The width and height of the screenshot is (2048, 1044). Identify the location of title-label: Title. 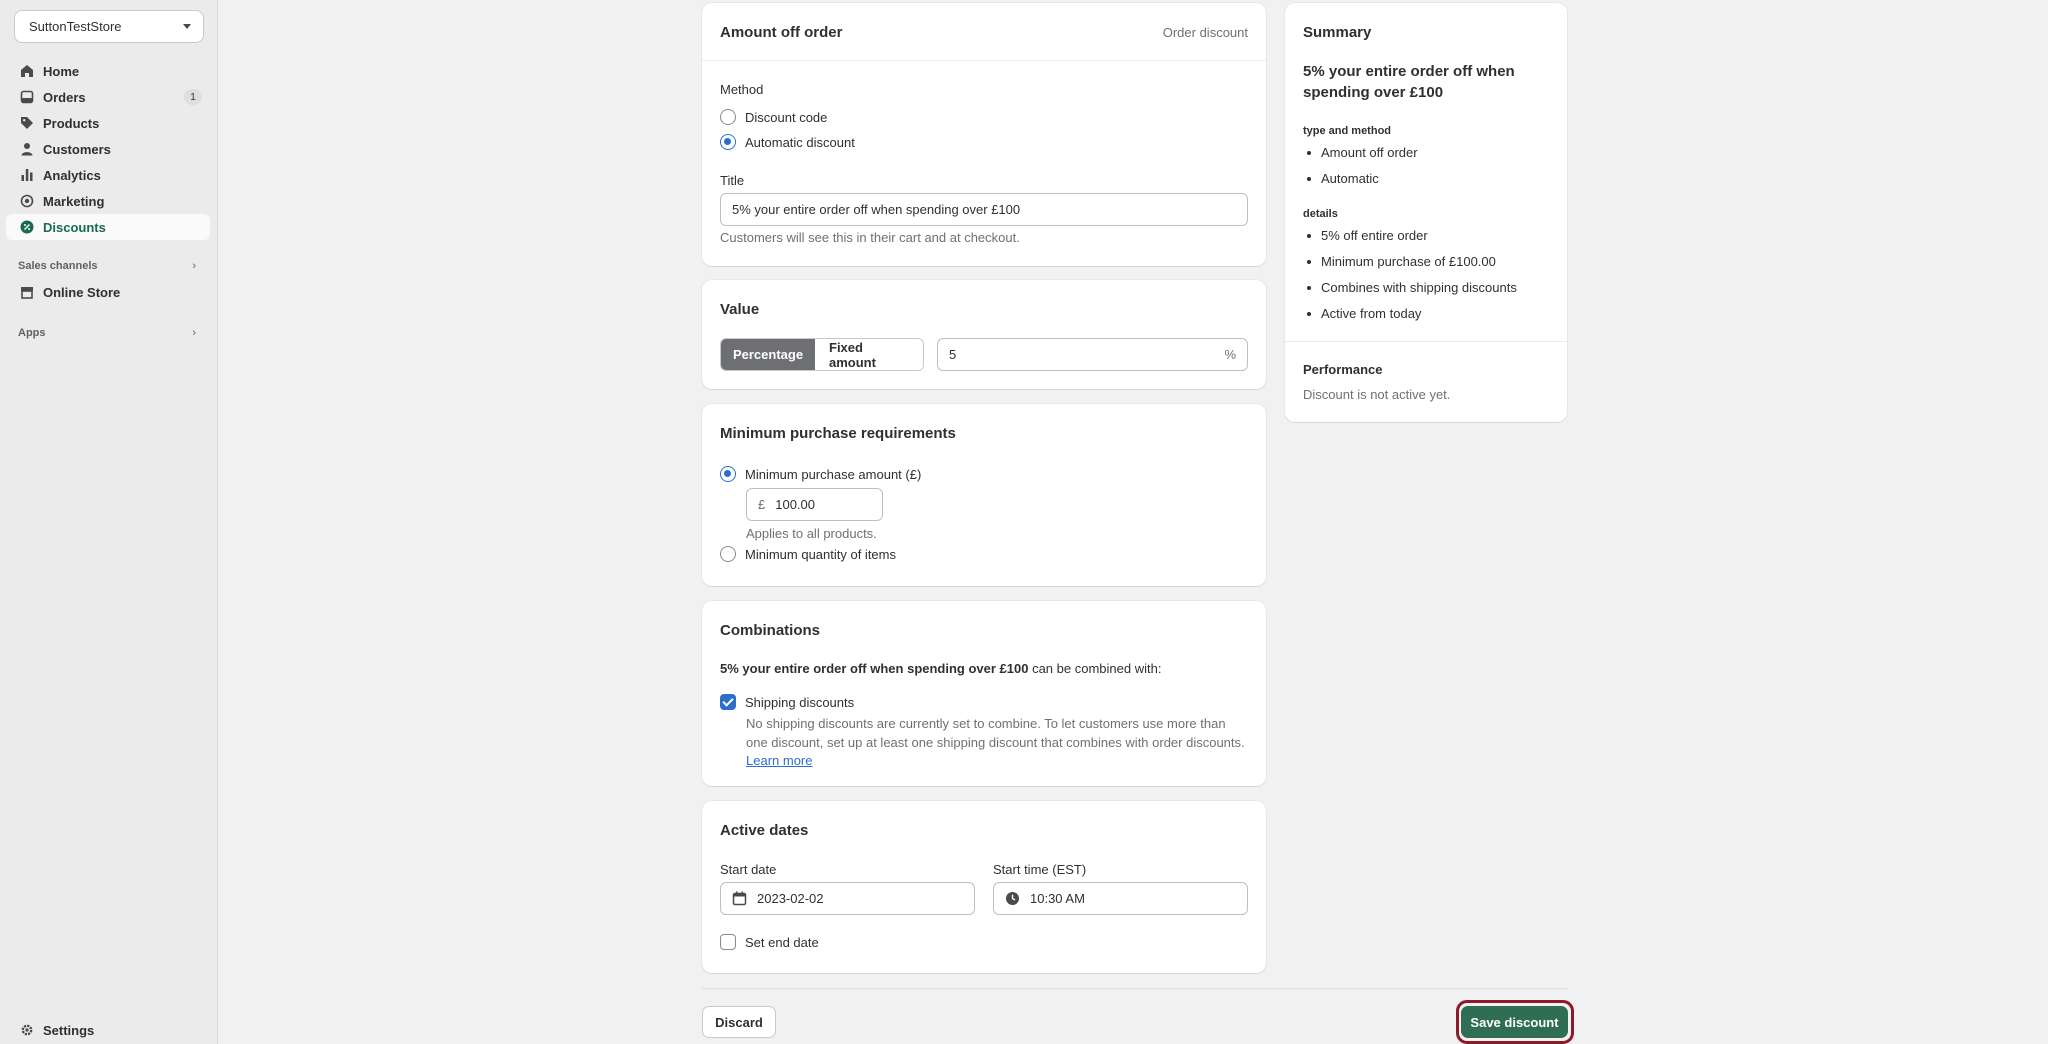
(732, 180).